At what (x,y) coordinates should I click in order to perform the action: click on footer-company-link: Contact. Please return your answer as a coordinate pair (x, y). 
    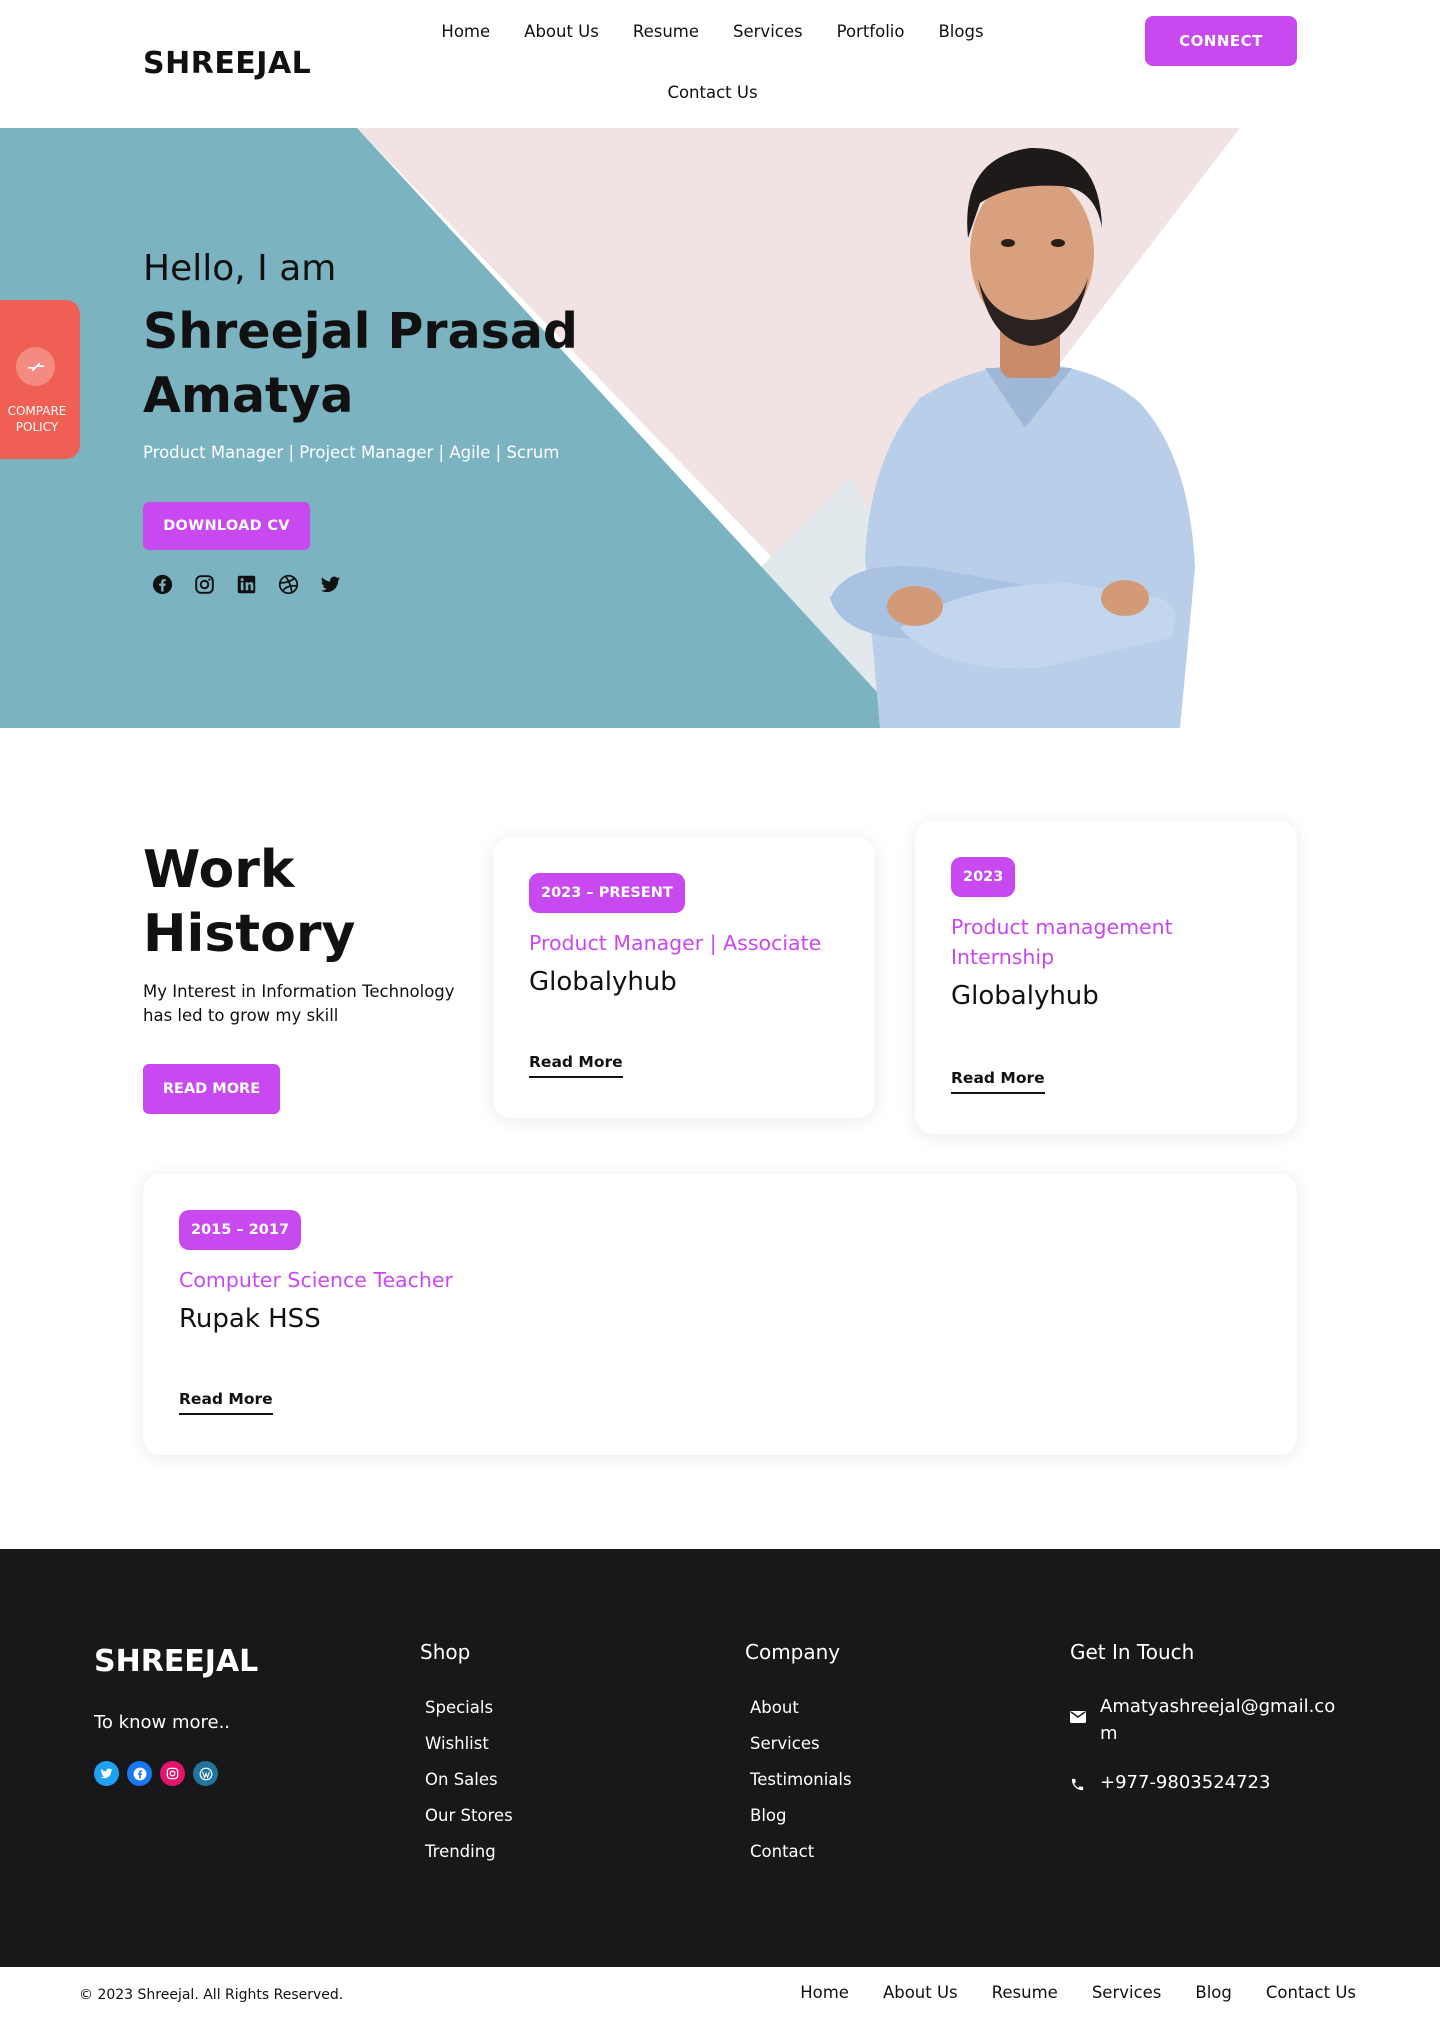
    Looking at the image, I should click on (801, 1852).